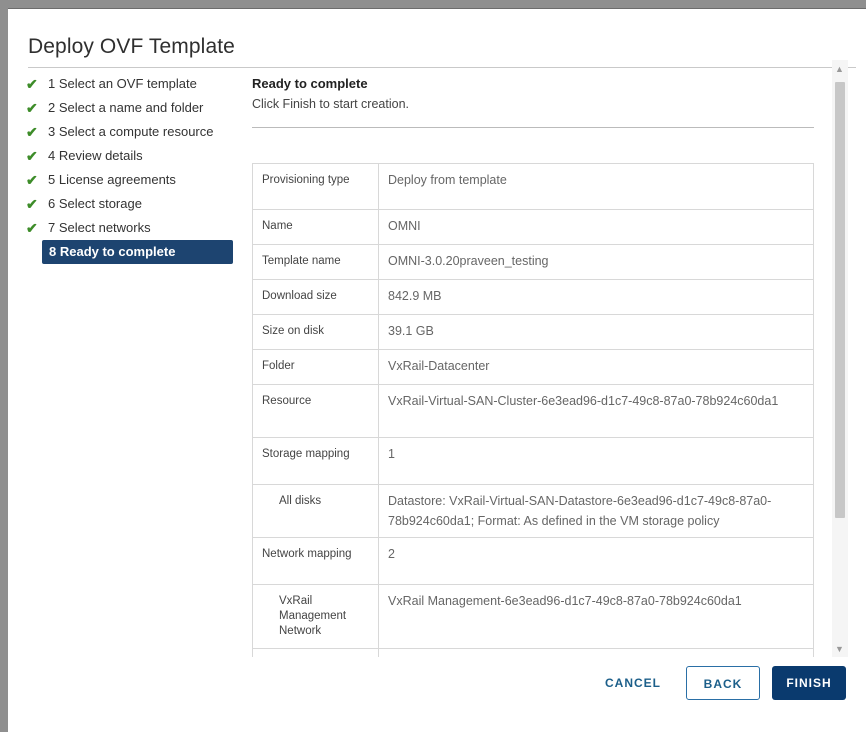 This screenshot has width=866, height=732. I want to click on step-6: ✔ 6 Select storage, so click(129, 204).